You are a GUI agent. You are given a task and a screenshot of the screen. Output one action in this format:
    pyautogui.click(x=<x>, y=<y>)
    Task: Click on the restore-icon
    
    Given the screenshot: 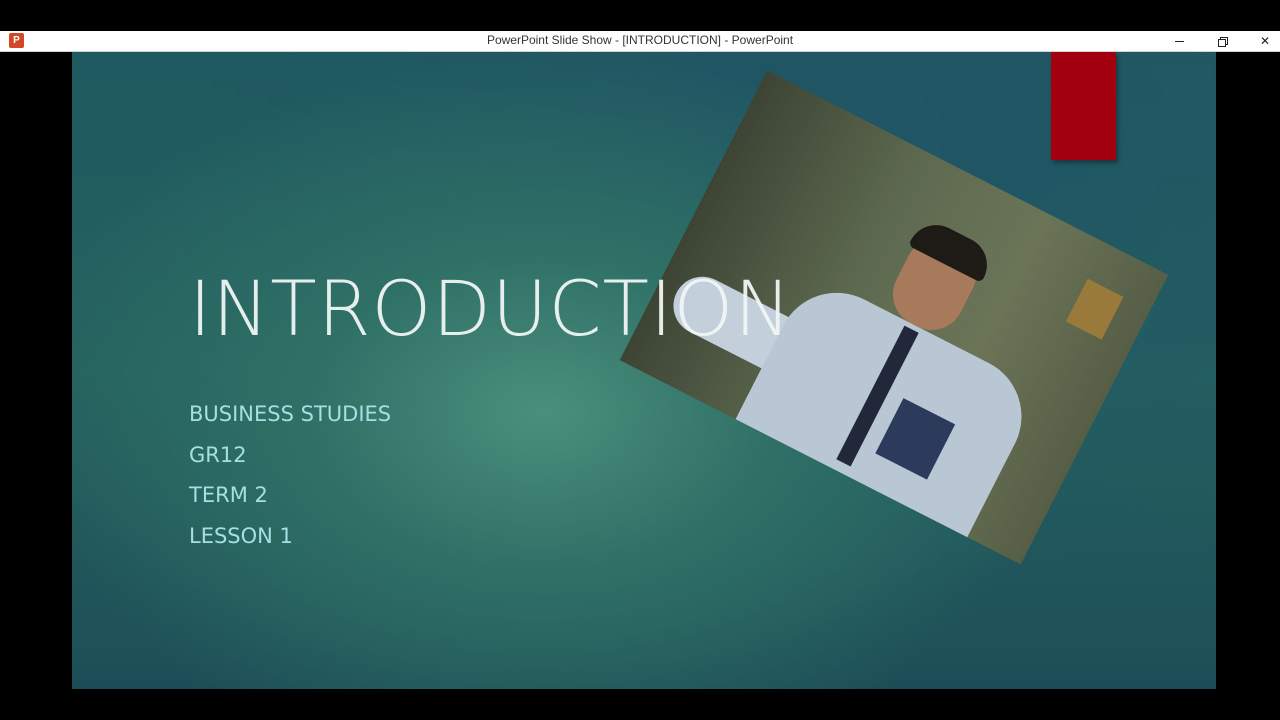 What is the action you would take?
    pyautogui.click(x=1222, y=42)
    